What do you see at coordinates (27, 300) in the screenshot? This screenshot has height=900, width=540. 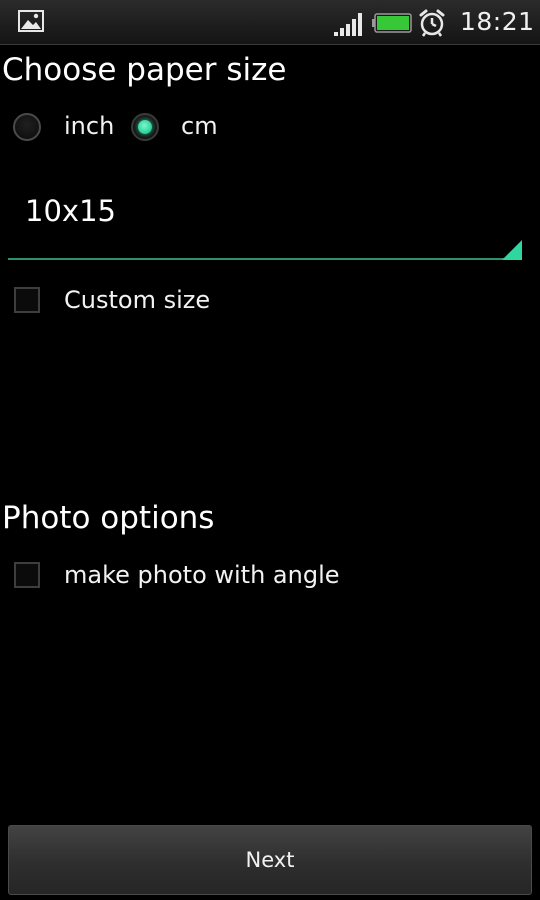 I see `custom-size-checkbox` at bounding box center [27, 300].